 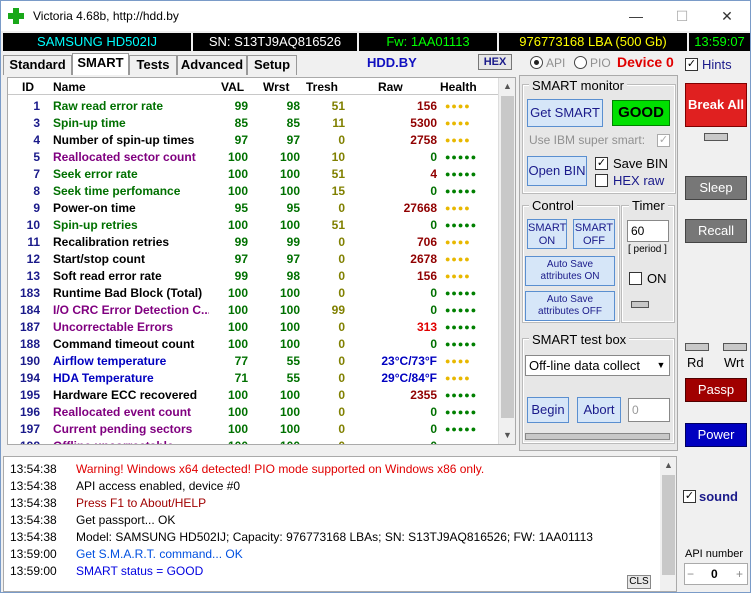 What do you see at coordinates (716, 390) in the screenshot?
I see `passport-button: Passp` at bounding box center [716, 390].